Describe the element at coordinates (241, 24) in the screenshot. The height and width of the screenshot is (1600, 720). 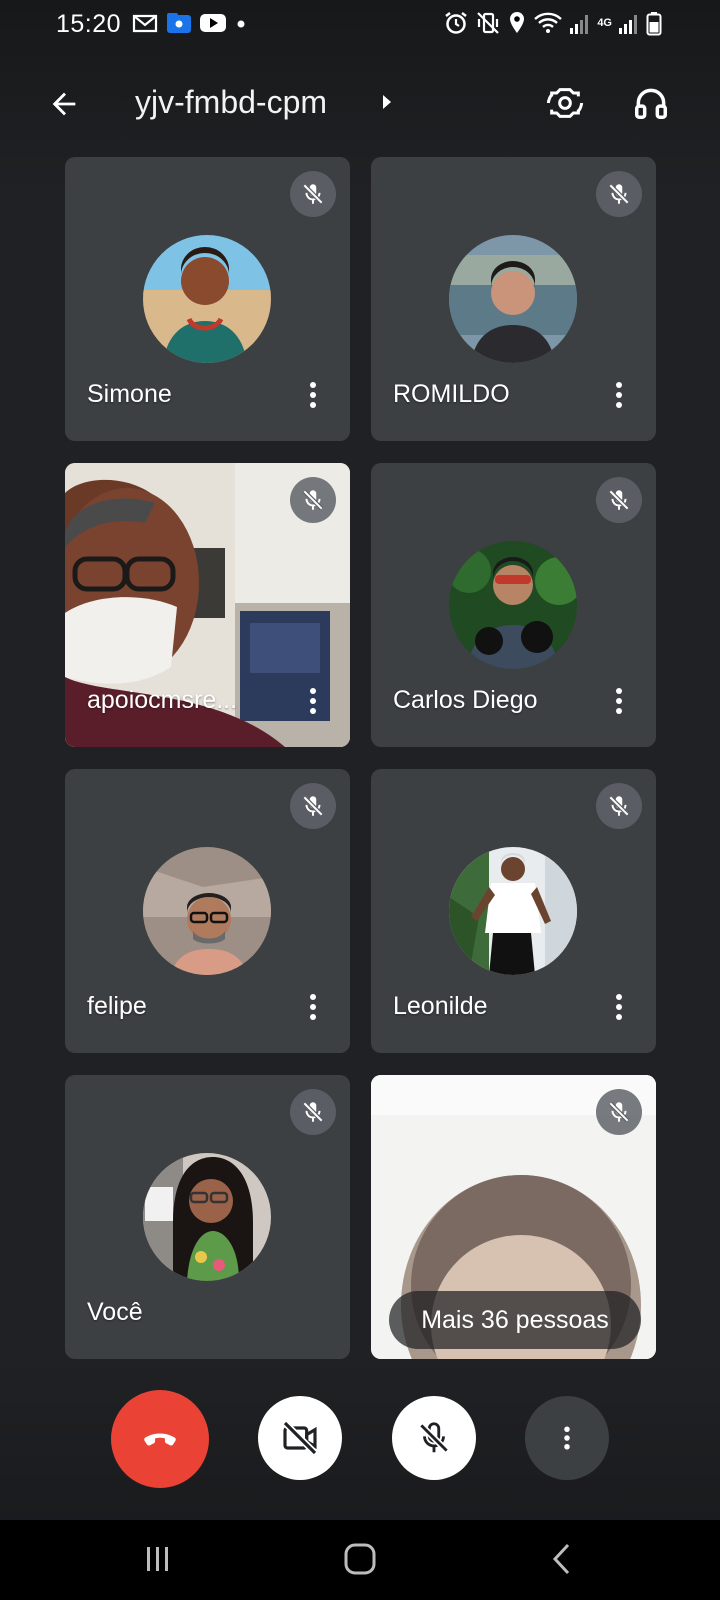
I see `dot-icon` at that location.